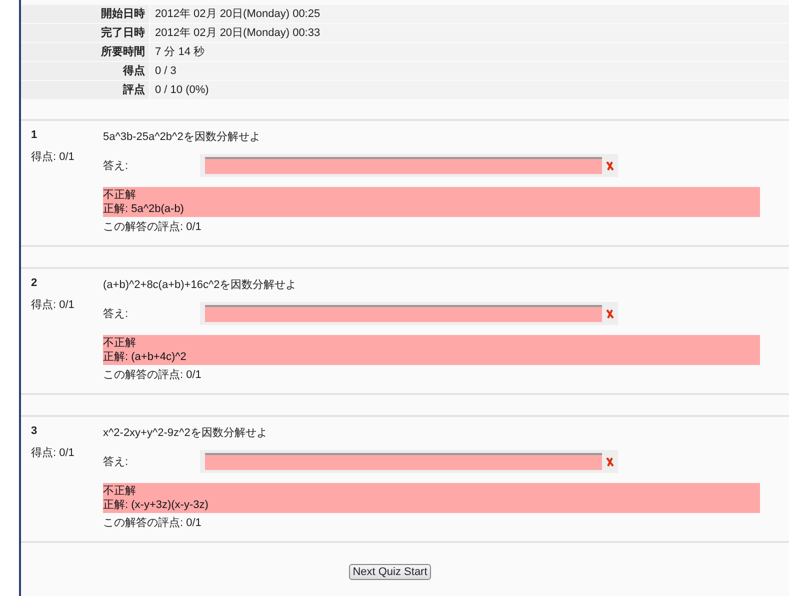 The image size is (789, 596). What do you see at coordinates (85, 14) in the screenshot?
I see `summary-label: 開始日時` at bounding box center [85, 14].